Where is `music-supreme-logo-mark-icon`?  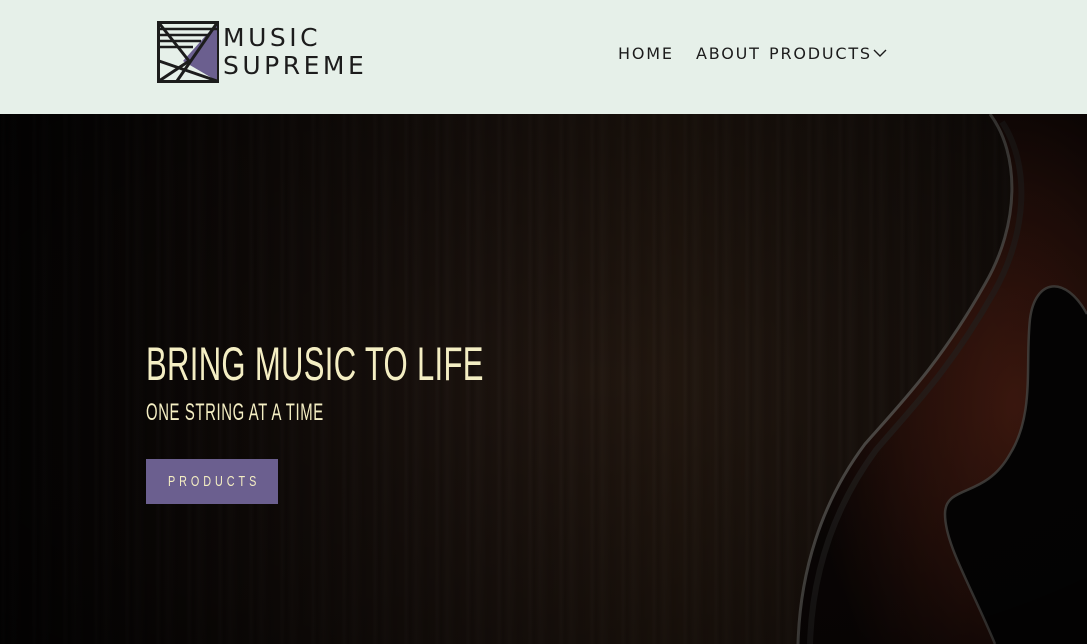 music-supreme-logo-mark-icon is located at coordinates (188, 52).